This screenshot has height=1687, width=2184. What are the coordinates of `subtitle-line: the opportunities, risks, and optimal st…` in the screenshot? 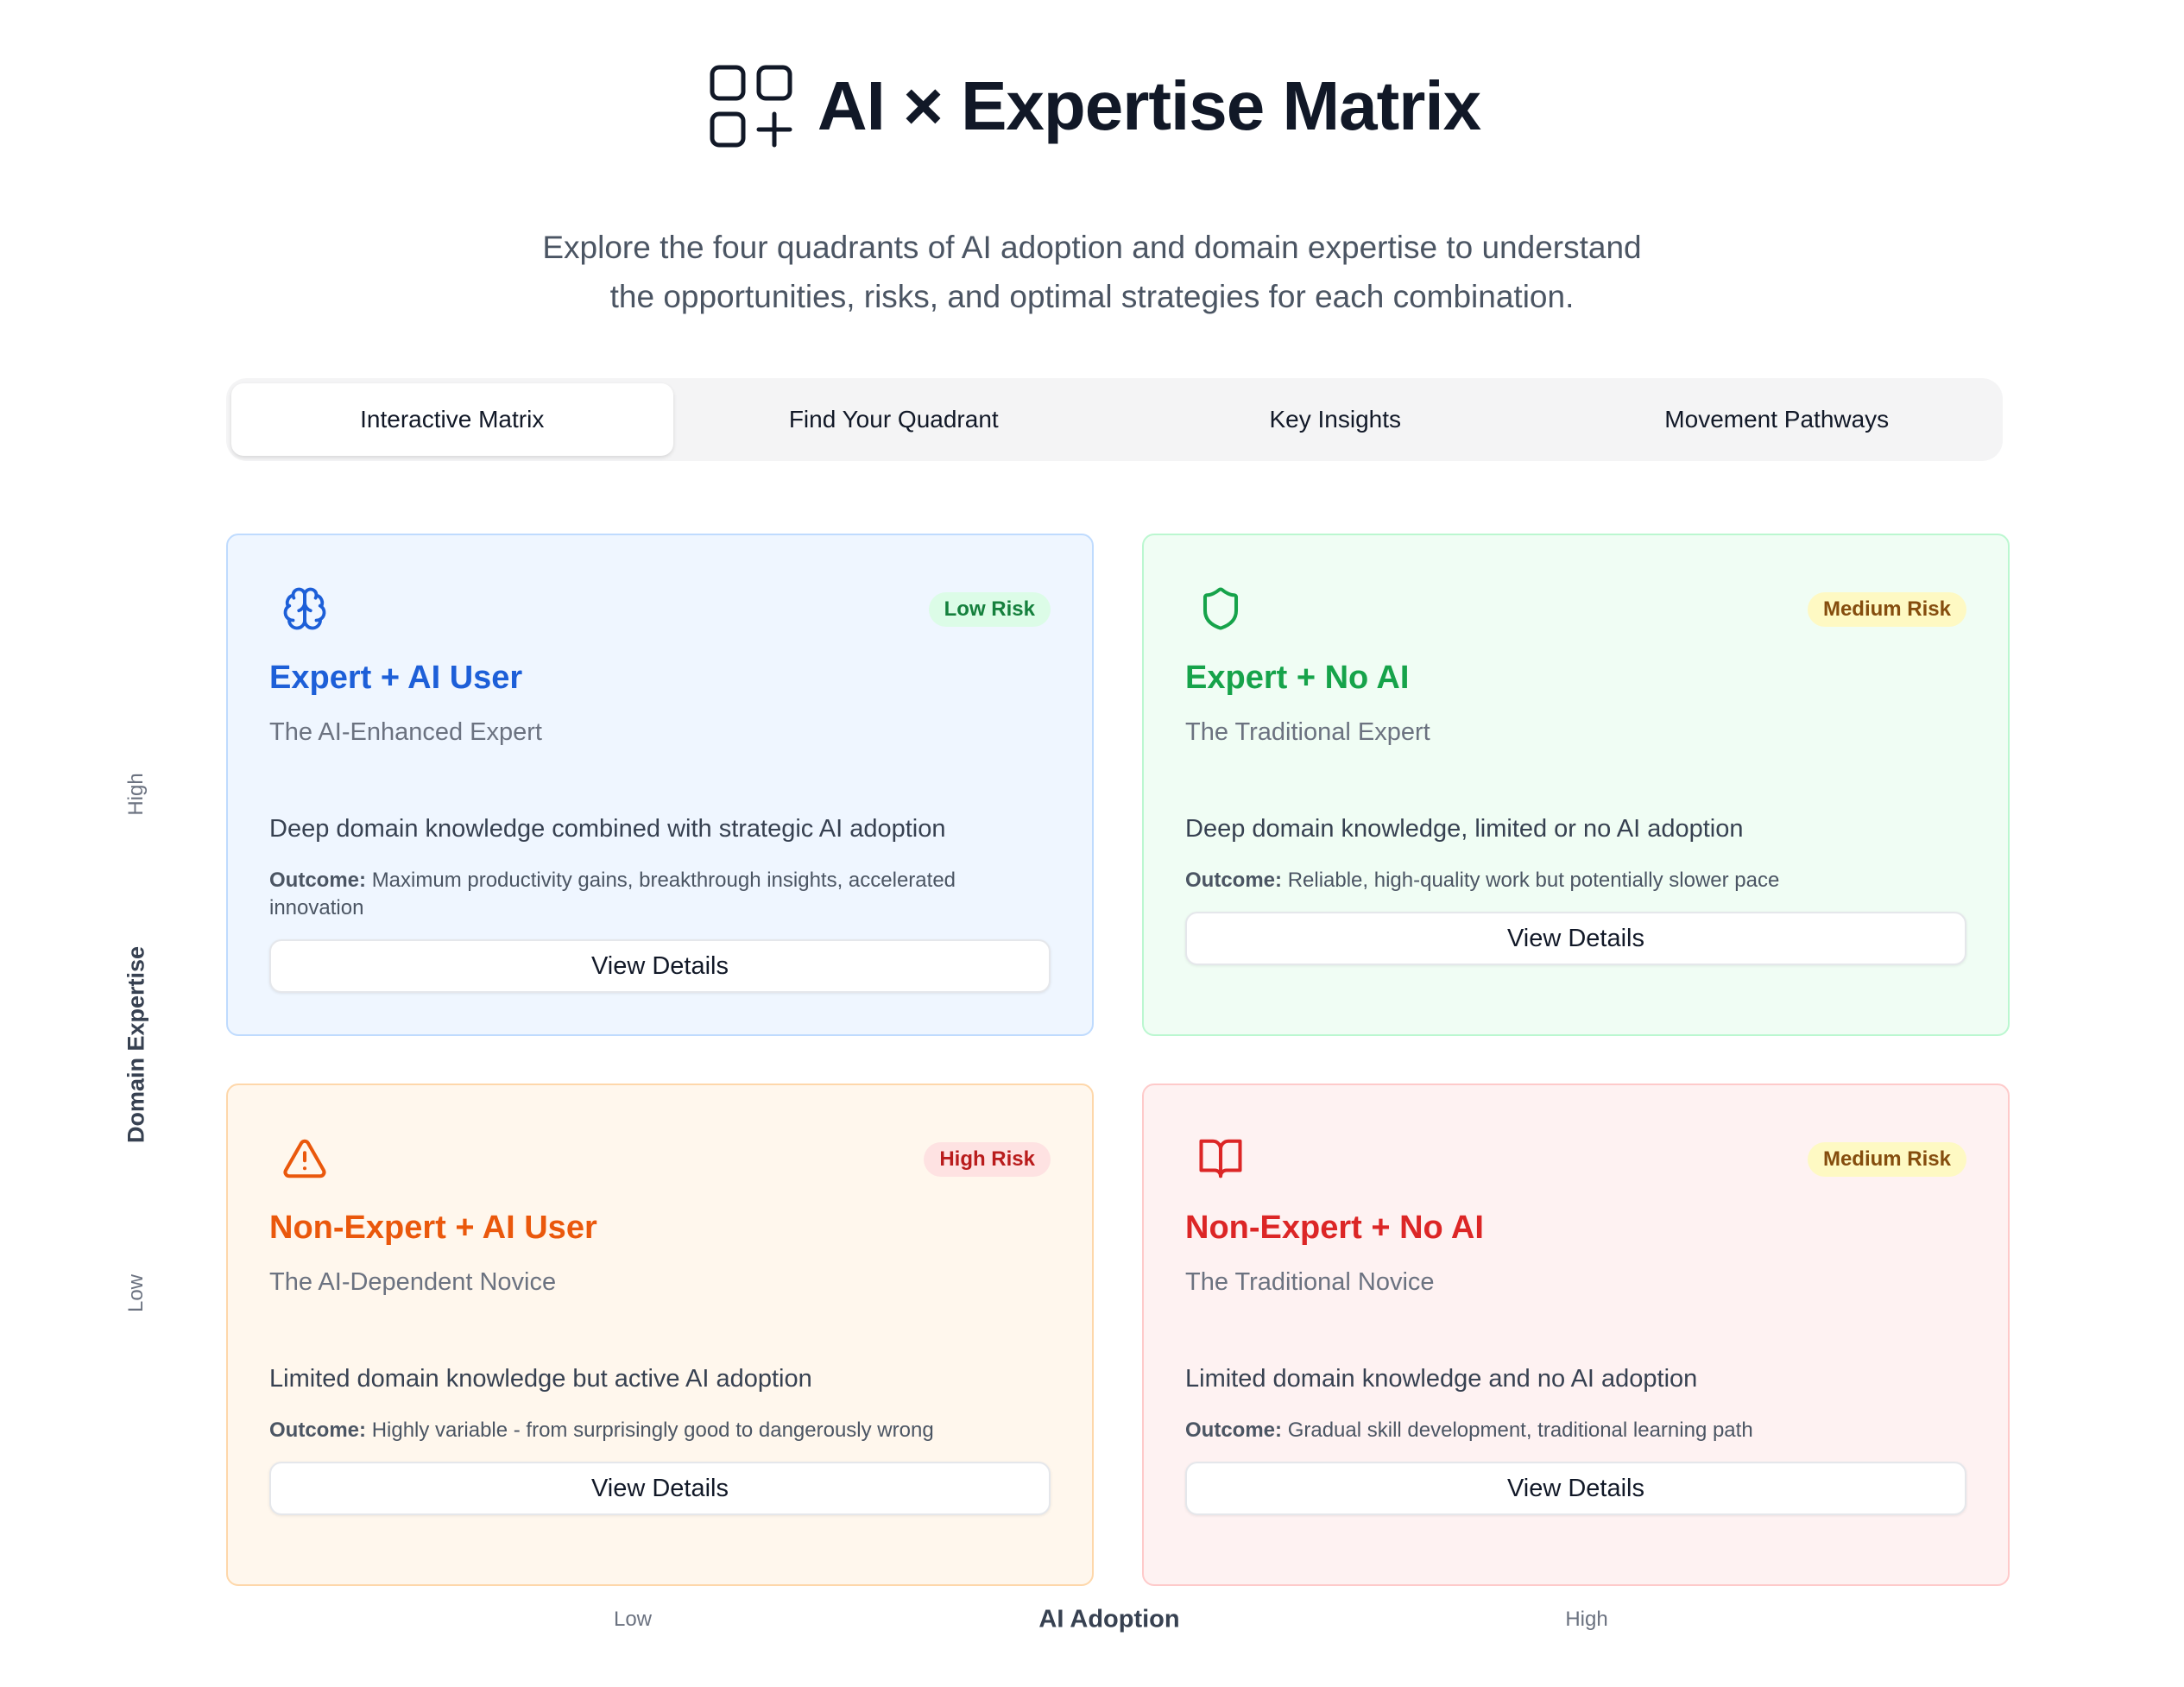 It's located at (1092, 297).